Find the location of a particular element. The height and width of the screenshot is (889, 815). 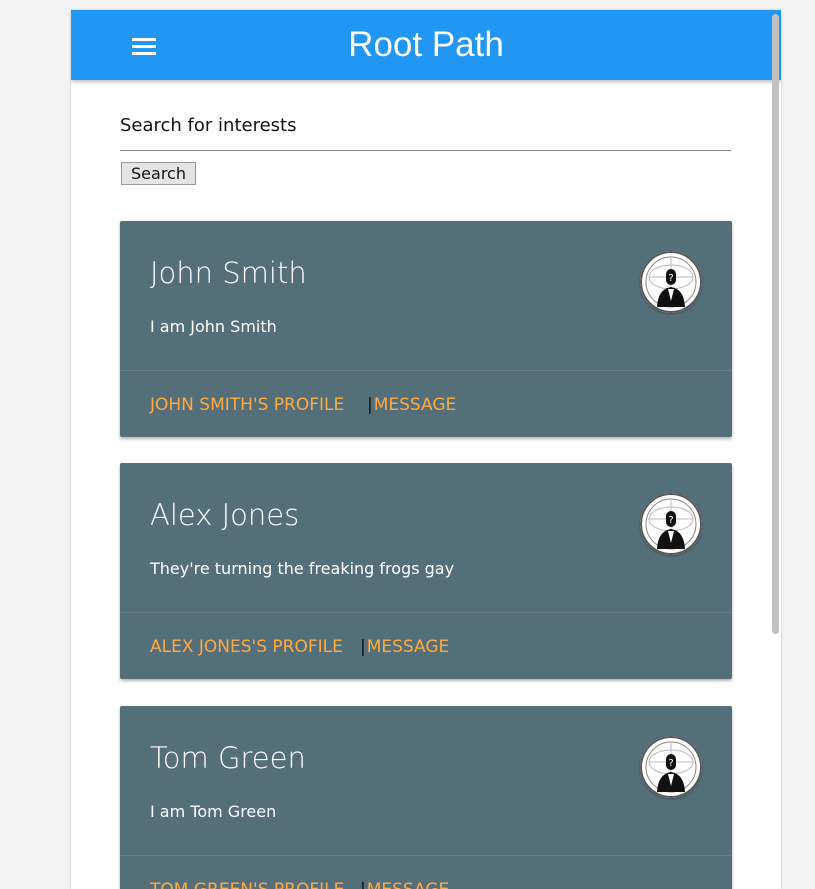

scrollbar-thumb is located at coordinates (775, 324).